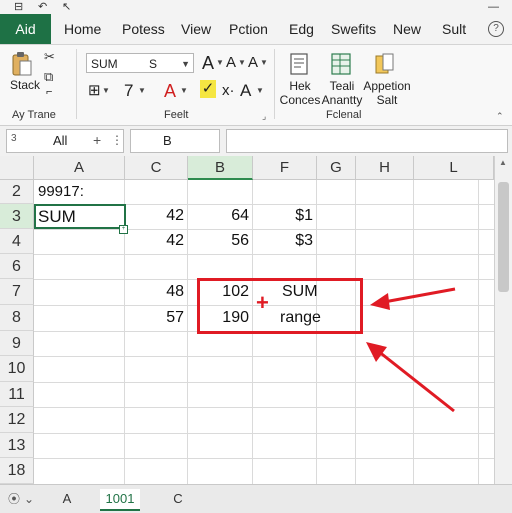 Image resolution: width=512 pixels, height=513 pixels. Describe the element at coordinates (503, 320) in the screenshot. I see `vertical-scrollbar: ▲` at that location.